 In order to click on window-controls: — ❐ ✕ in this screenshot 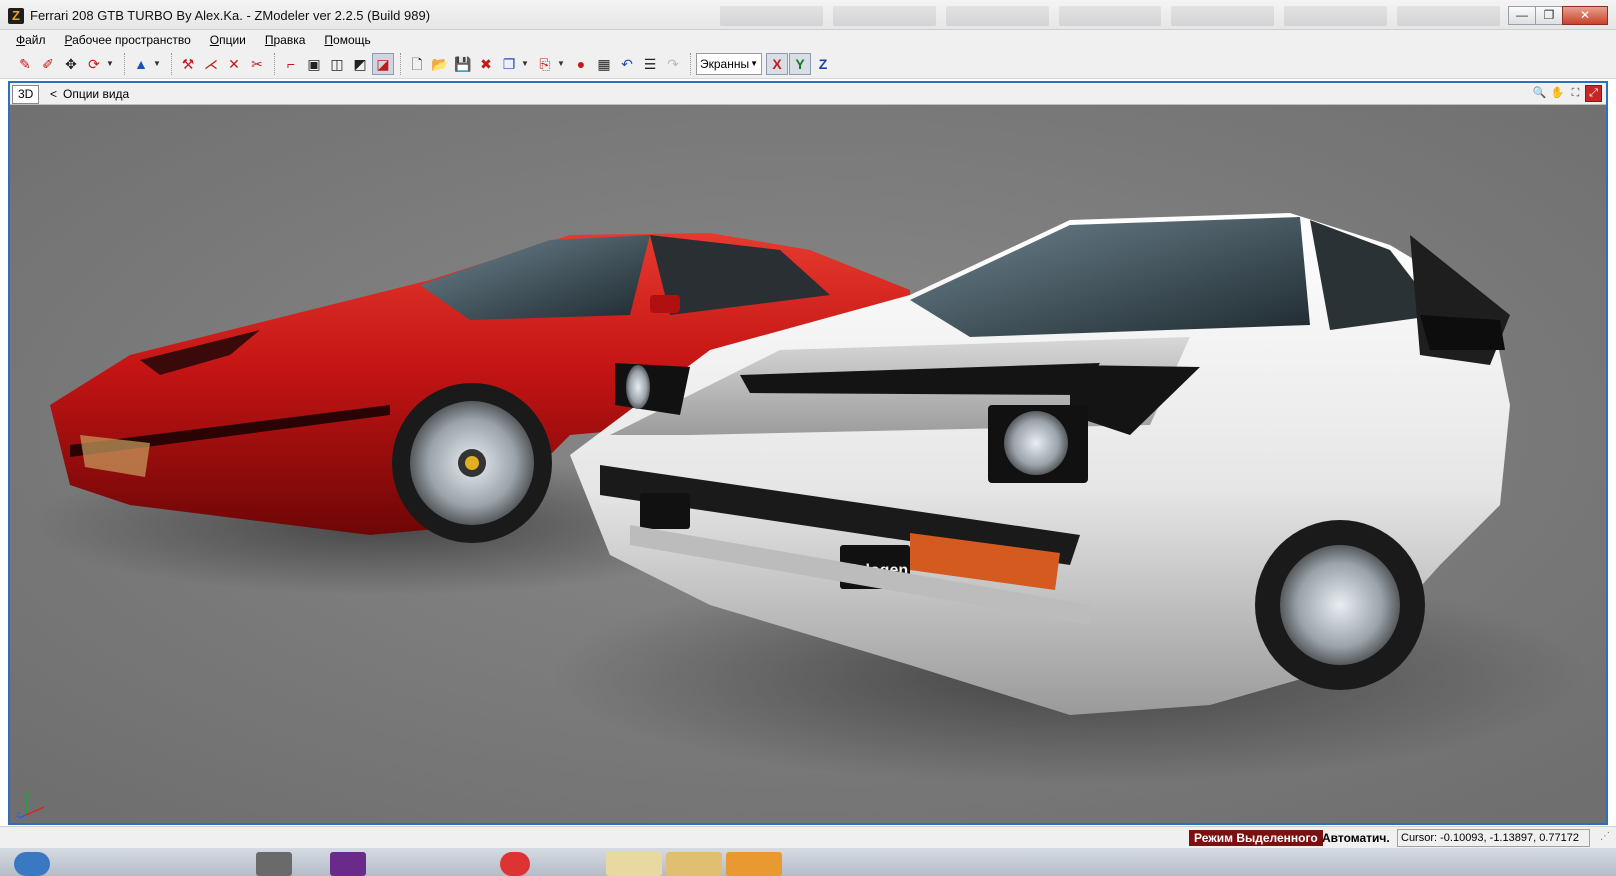, I will do `click(1558, 15)`.